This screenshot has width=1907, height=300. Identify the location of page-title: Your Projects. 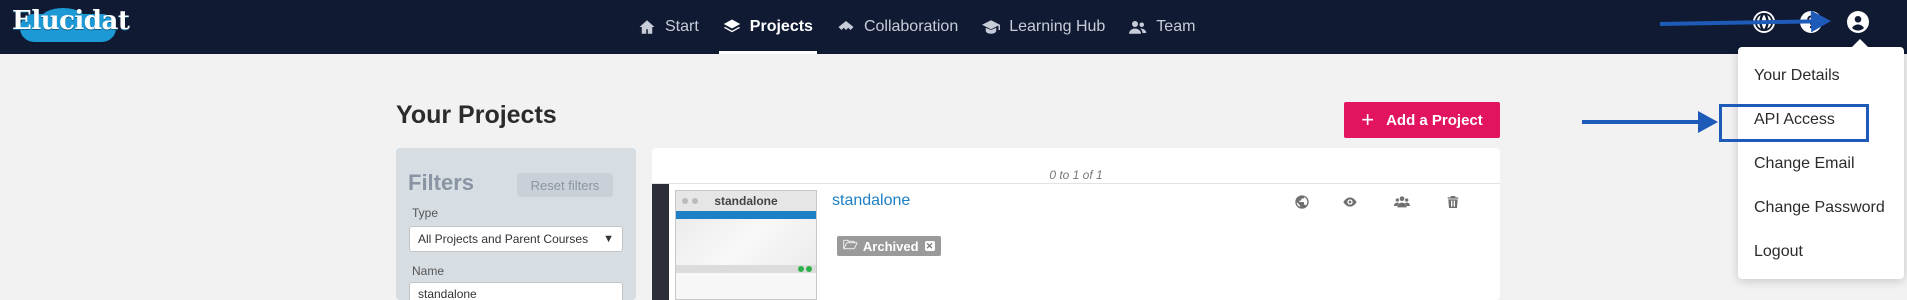
(476, 115).